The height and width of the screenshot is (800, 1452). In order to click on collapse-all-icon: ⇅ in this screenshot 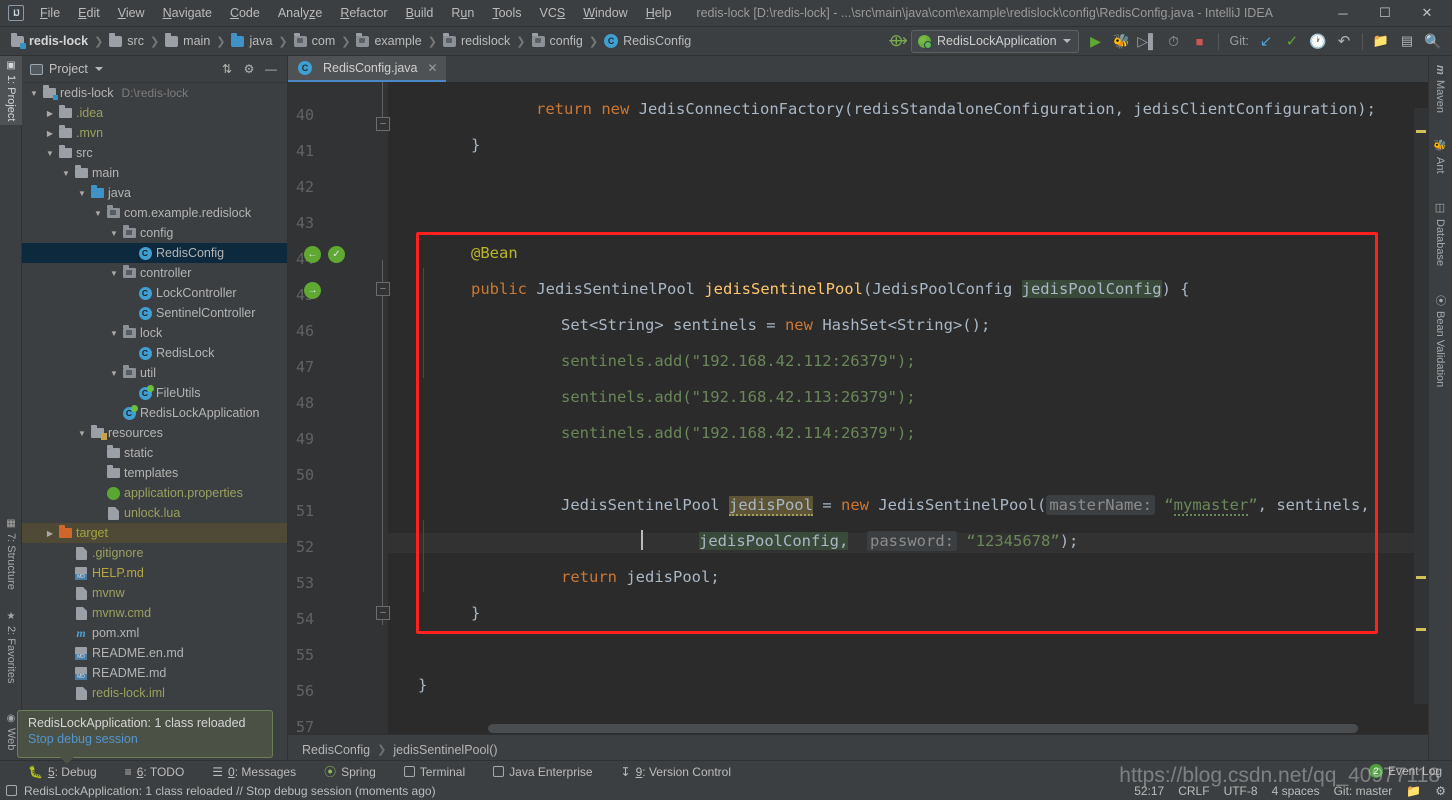, I will do `click(227, 69)`.